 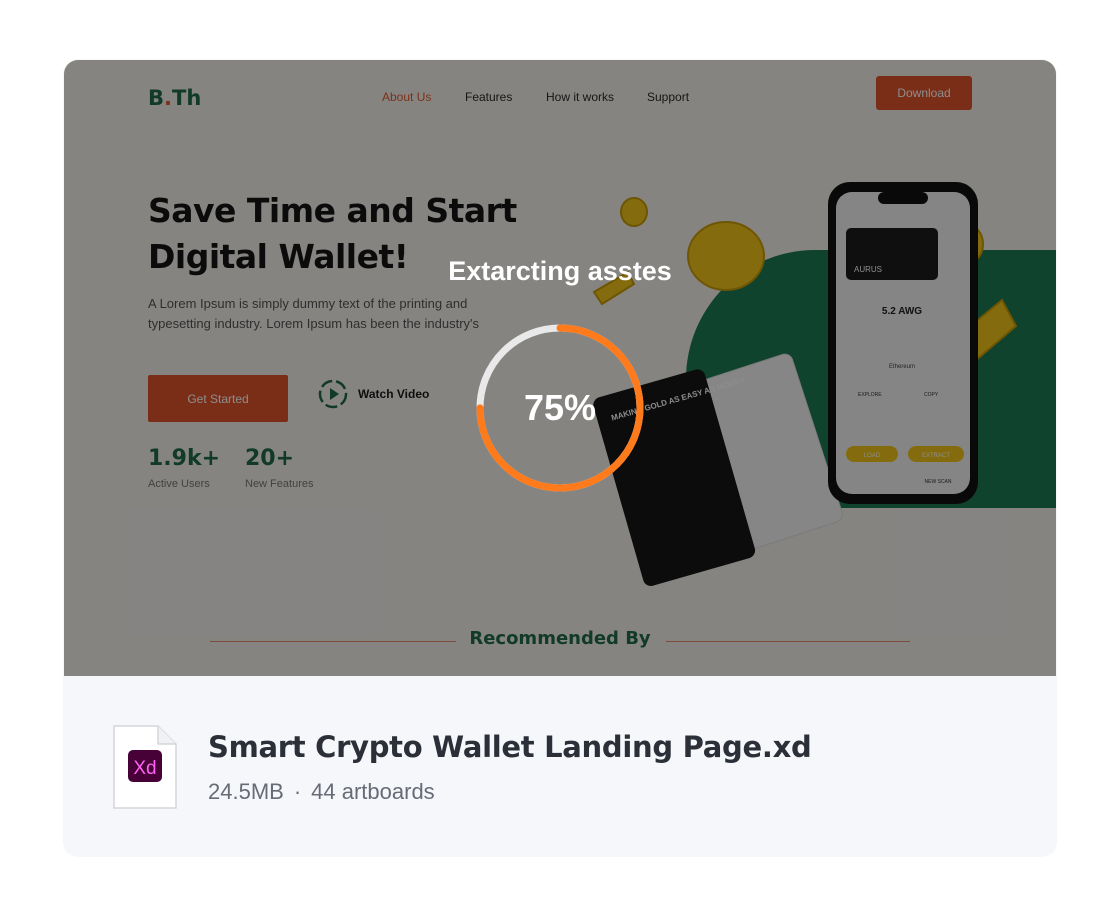 I want to click on xd-badge: Xd, so click(x=144, y=768).